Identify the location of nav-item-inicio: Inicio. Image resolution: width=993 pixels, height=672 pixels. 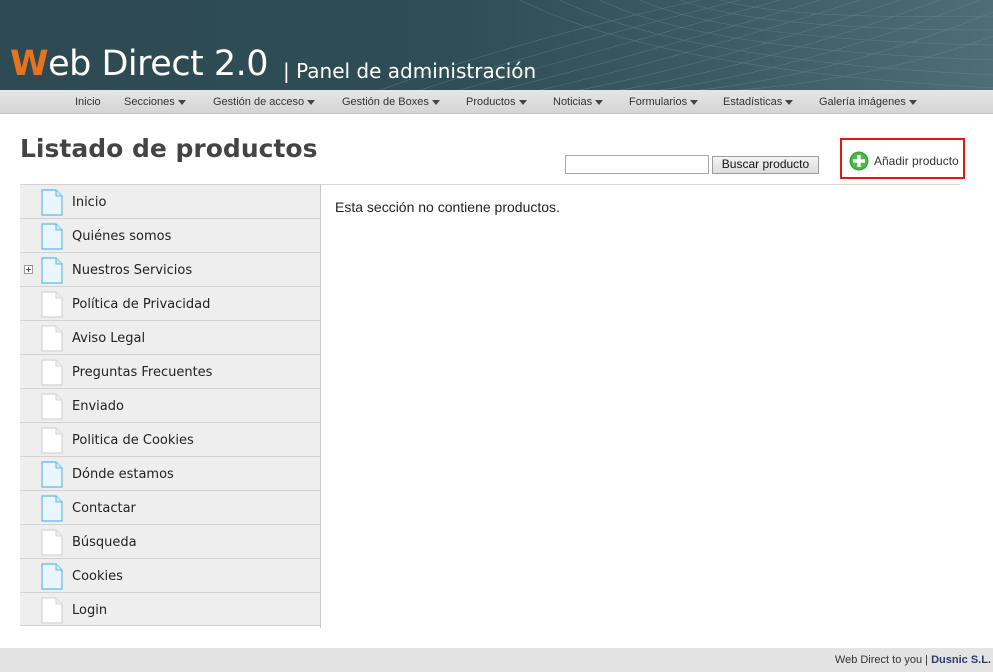
(88, 102).